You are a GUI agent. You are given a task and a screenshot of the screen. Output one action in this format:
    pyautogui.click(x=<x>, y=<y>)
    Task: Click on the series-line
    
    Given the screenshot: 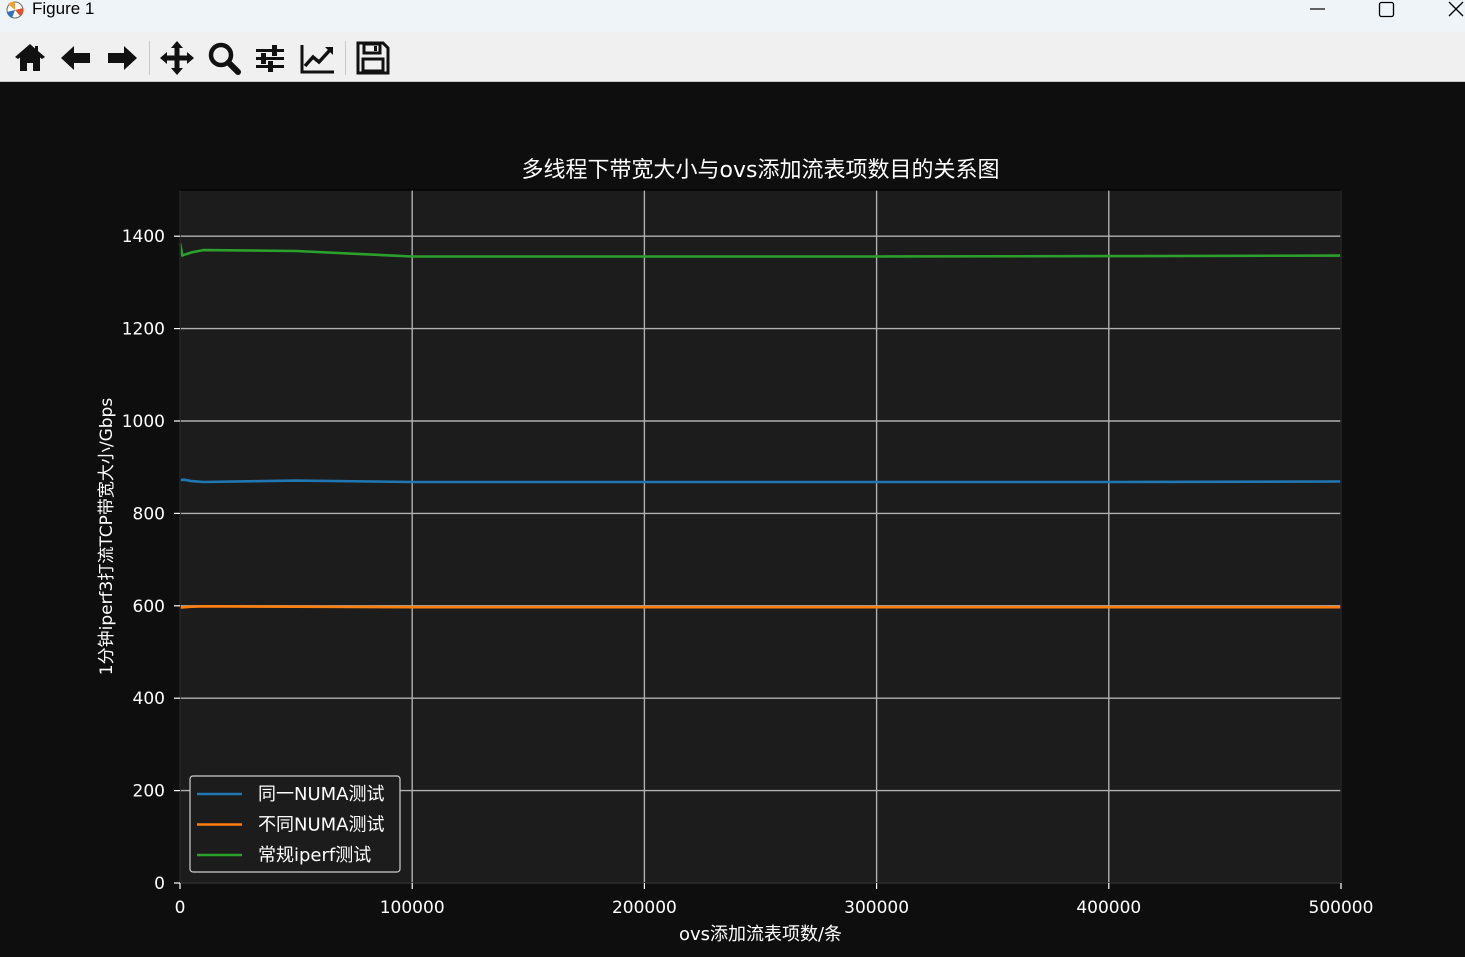 What is the action you would take?
    pyautogui.click(x=760, y=606)
    